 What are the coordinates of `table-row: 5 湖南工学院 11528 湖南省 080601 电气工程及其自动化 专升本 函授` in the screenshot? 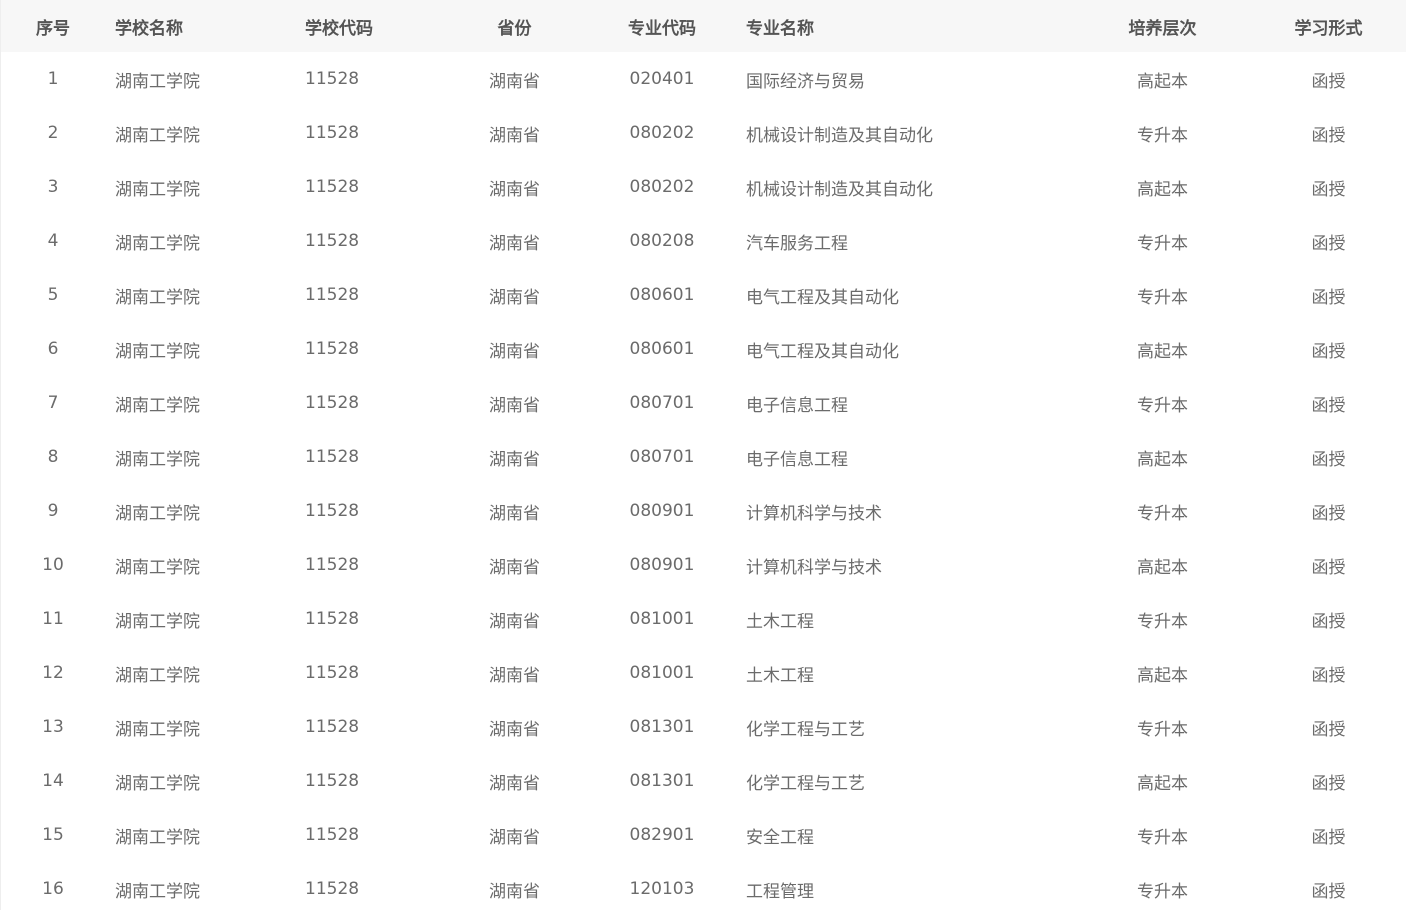 It's located at (703, 295).